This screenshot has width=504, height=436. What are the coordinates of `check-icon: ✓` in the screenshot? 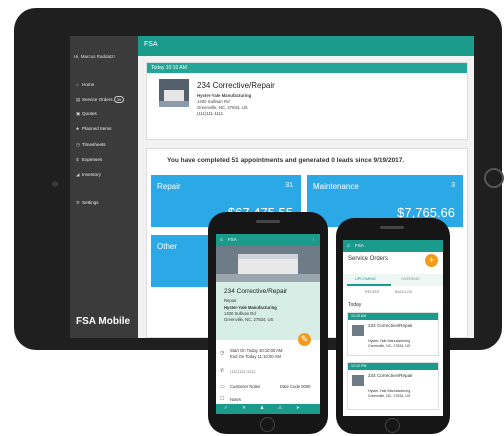 It's located at (226, 408).